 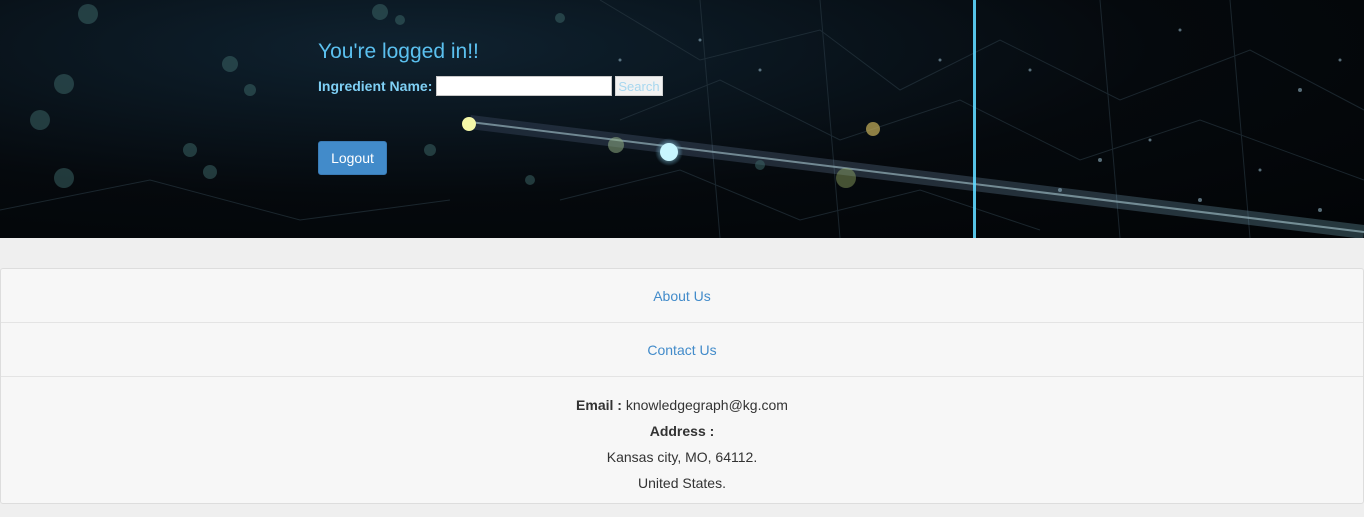 I want to click on ingredient-name-input, so click(x=524, y=86).